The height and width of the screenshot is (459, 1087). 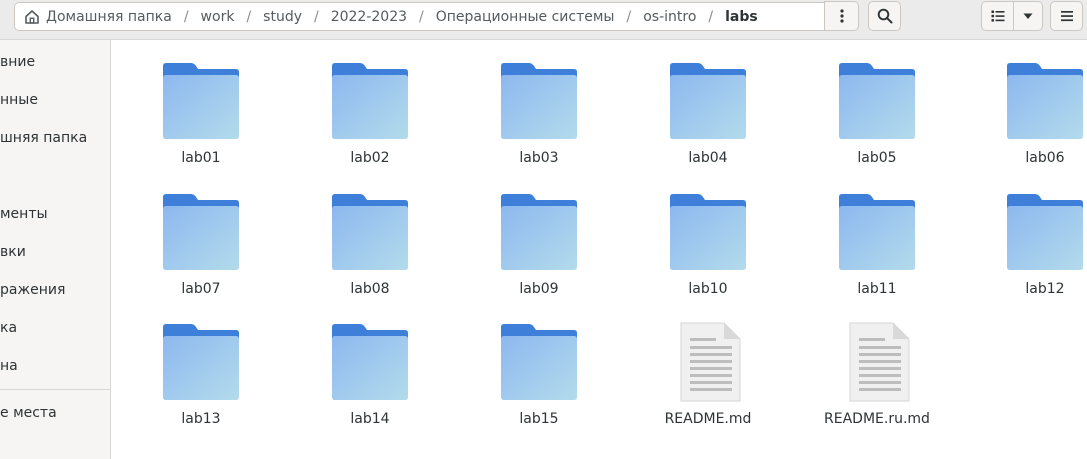 I want to click on folder-item: lab07, so click(x=201, y=234).